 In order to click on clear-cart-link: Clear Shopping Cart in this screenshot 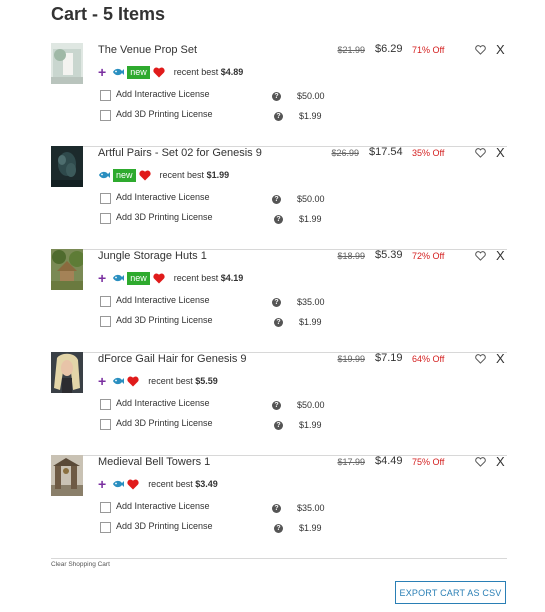, I will do `click(80, 564)`.